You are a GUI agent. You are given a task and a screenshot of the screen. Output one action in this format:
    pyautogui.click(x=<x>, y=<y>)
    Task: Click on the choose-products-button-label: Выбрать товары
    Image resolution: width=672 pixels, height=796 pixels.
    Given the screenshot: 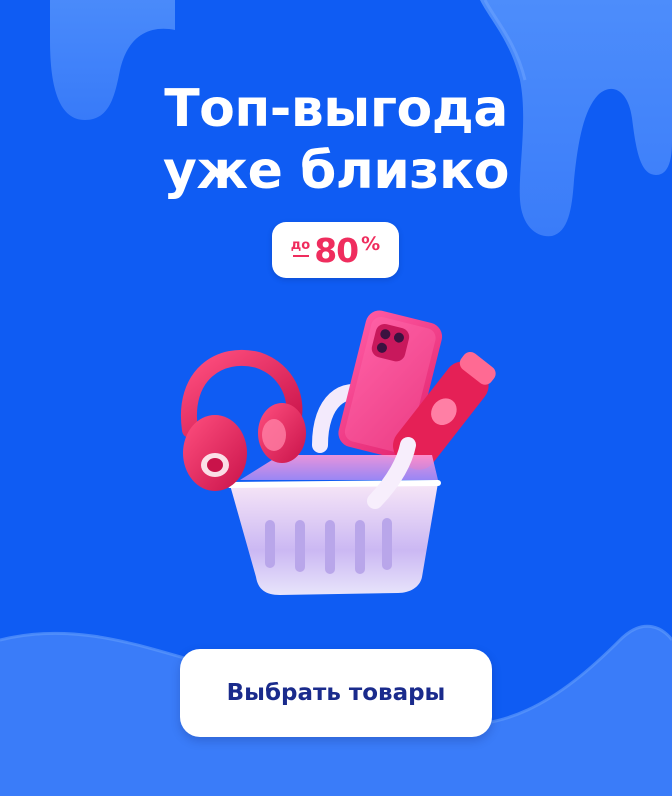 What is the action you would take?
    pyautogui.click(x=336, y=693)
    